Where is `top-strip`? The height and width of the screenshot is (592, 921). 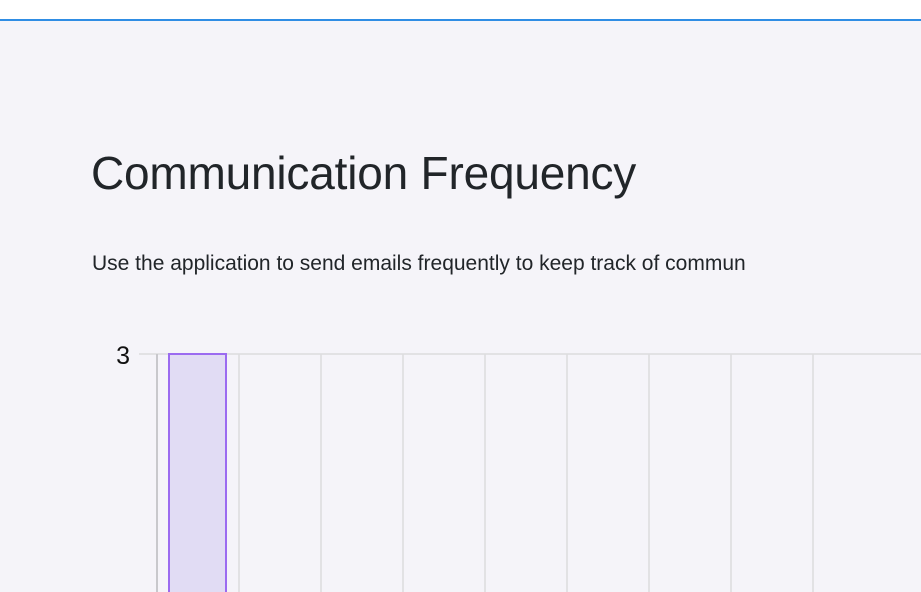
top-strip is located at coordinates (460, 10).